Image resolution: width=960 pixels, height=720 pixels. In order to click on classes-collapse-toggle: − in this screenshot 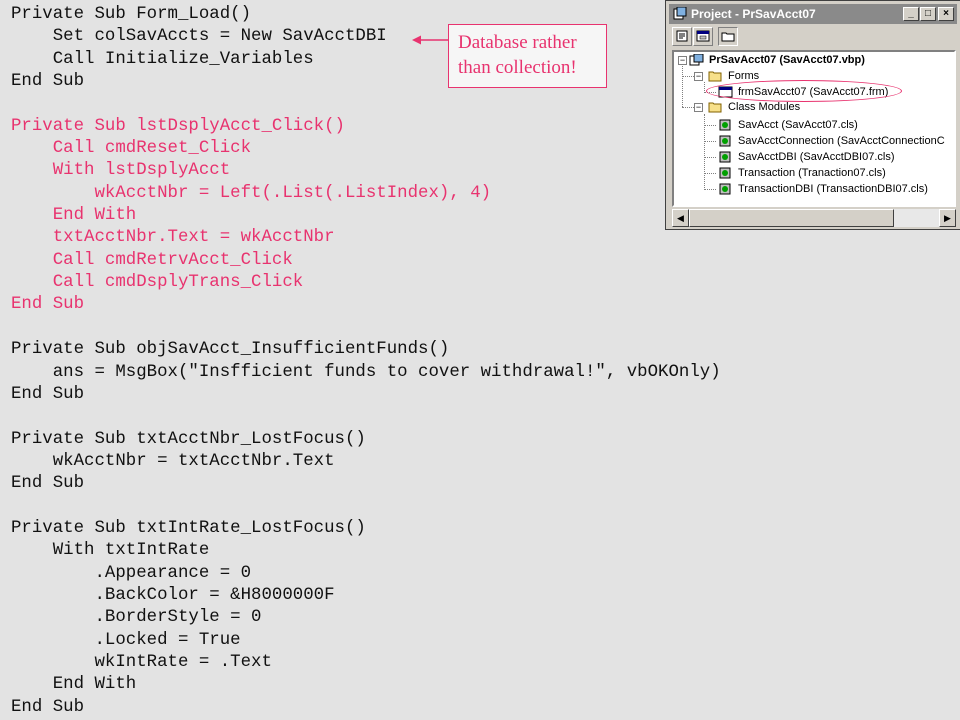, I will do `click(698, 107)`.